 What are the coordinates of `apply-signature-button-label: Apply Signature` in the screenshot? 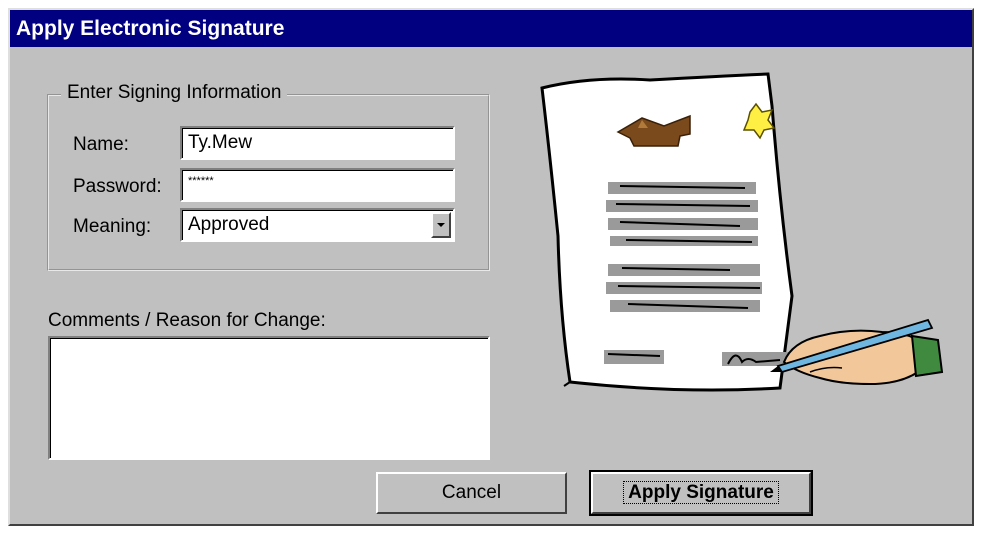 It's located at (701, 492).